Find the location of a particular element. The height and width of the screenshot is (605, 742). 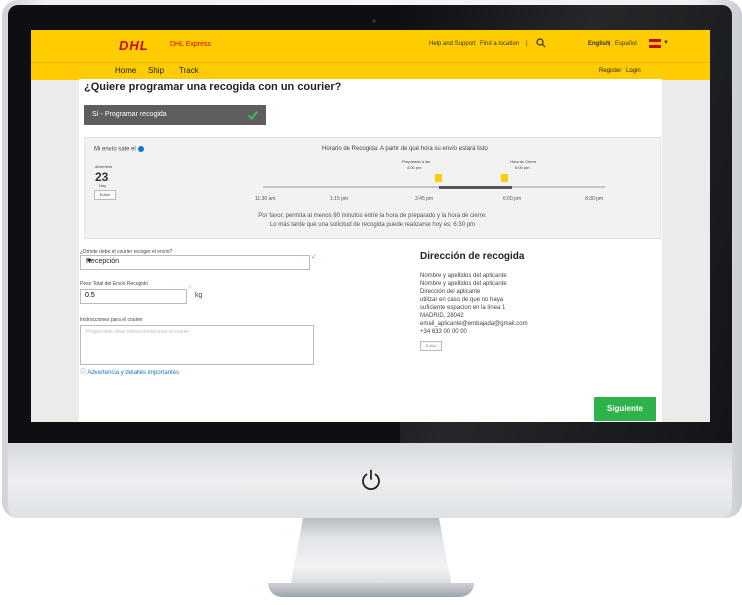

tick-label: 1:15 pm is located at coordinates (339, 199).